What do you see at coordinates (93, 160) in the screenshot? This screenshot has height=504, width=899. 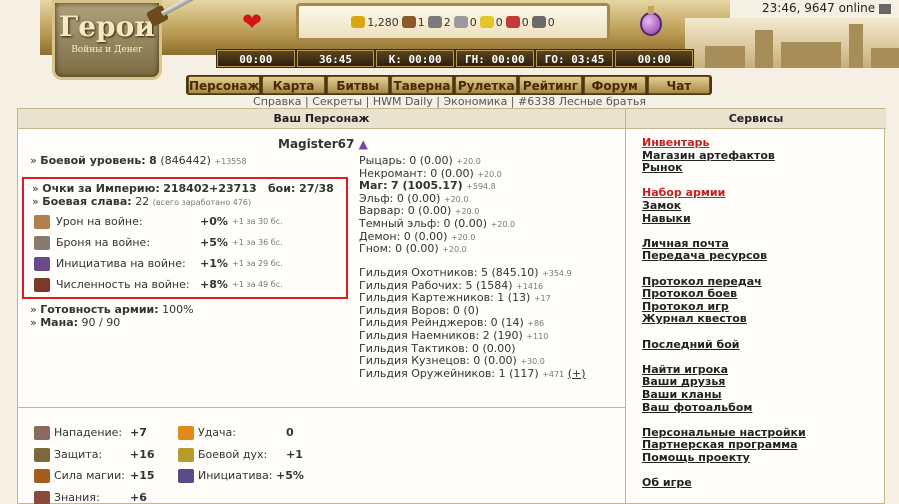 I see `combat-level-label: Боевой уровень:` at bounding box center [93, 160].